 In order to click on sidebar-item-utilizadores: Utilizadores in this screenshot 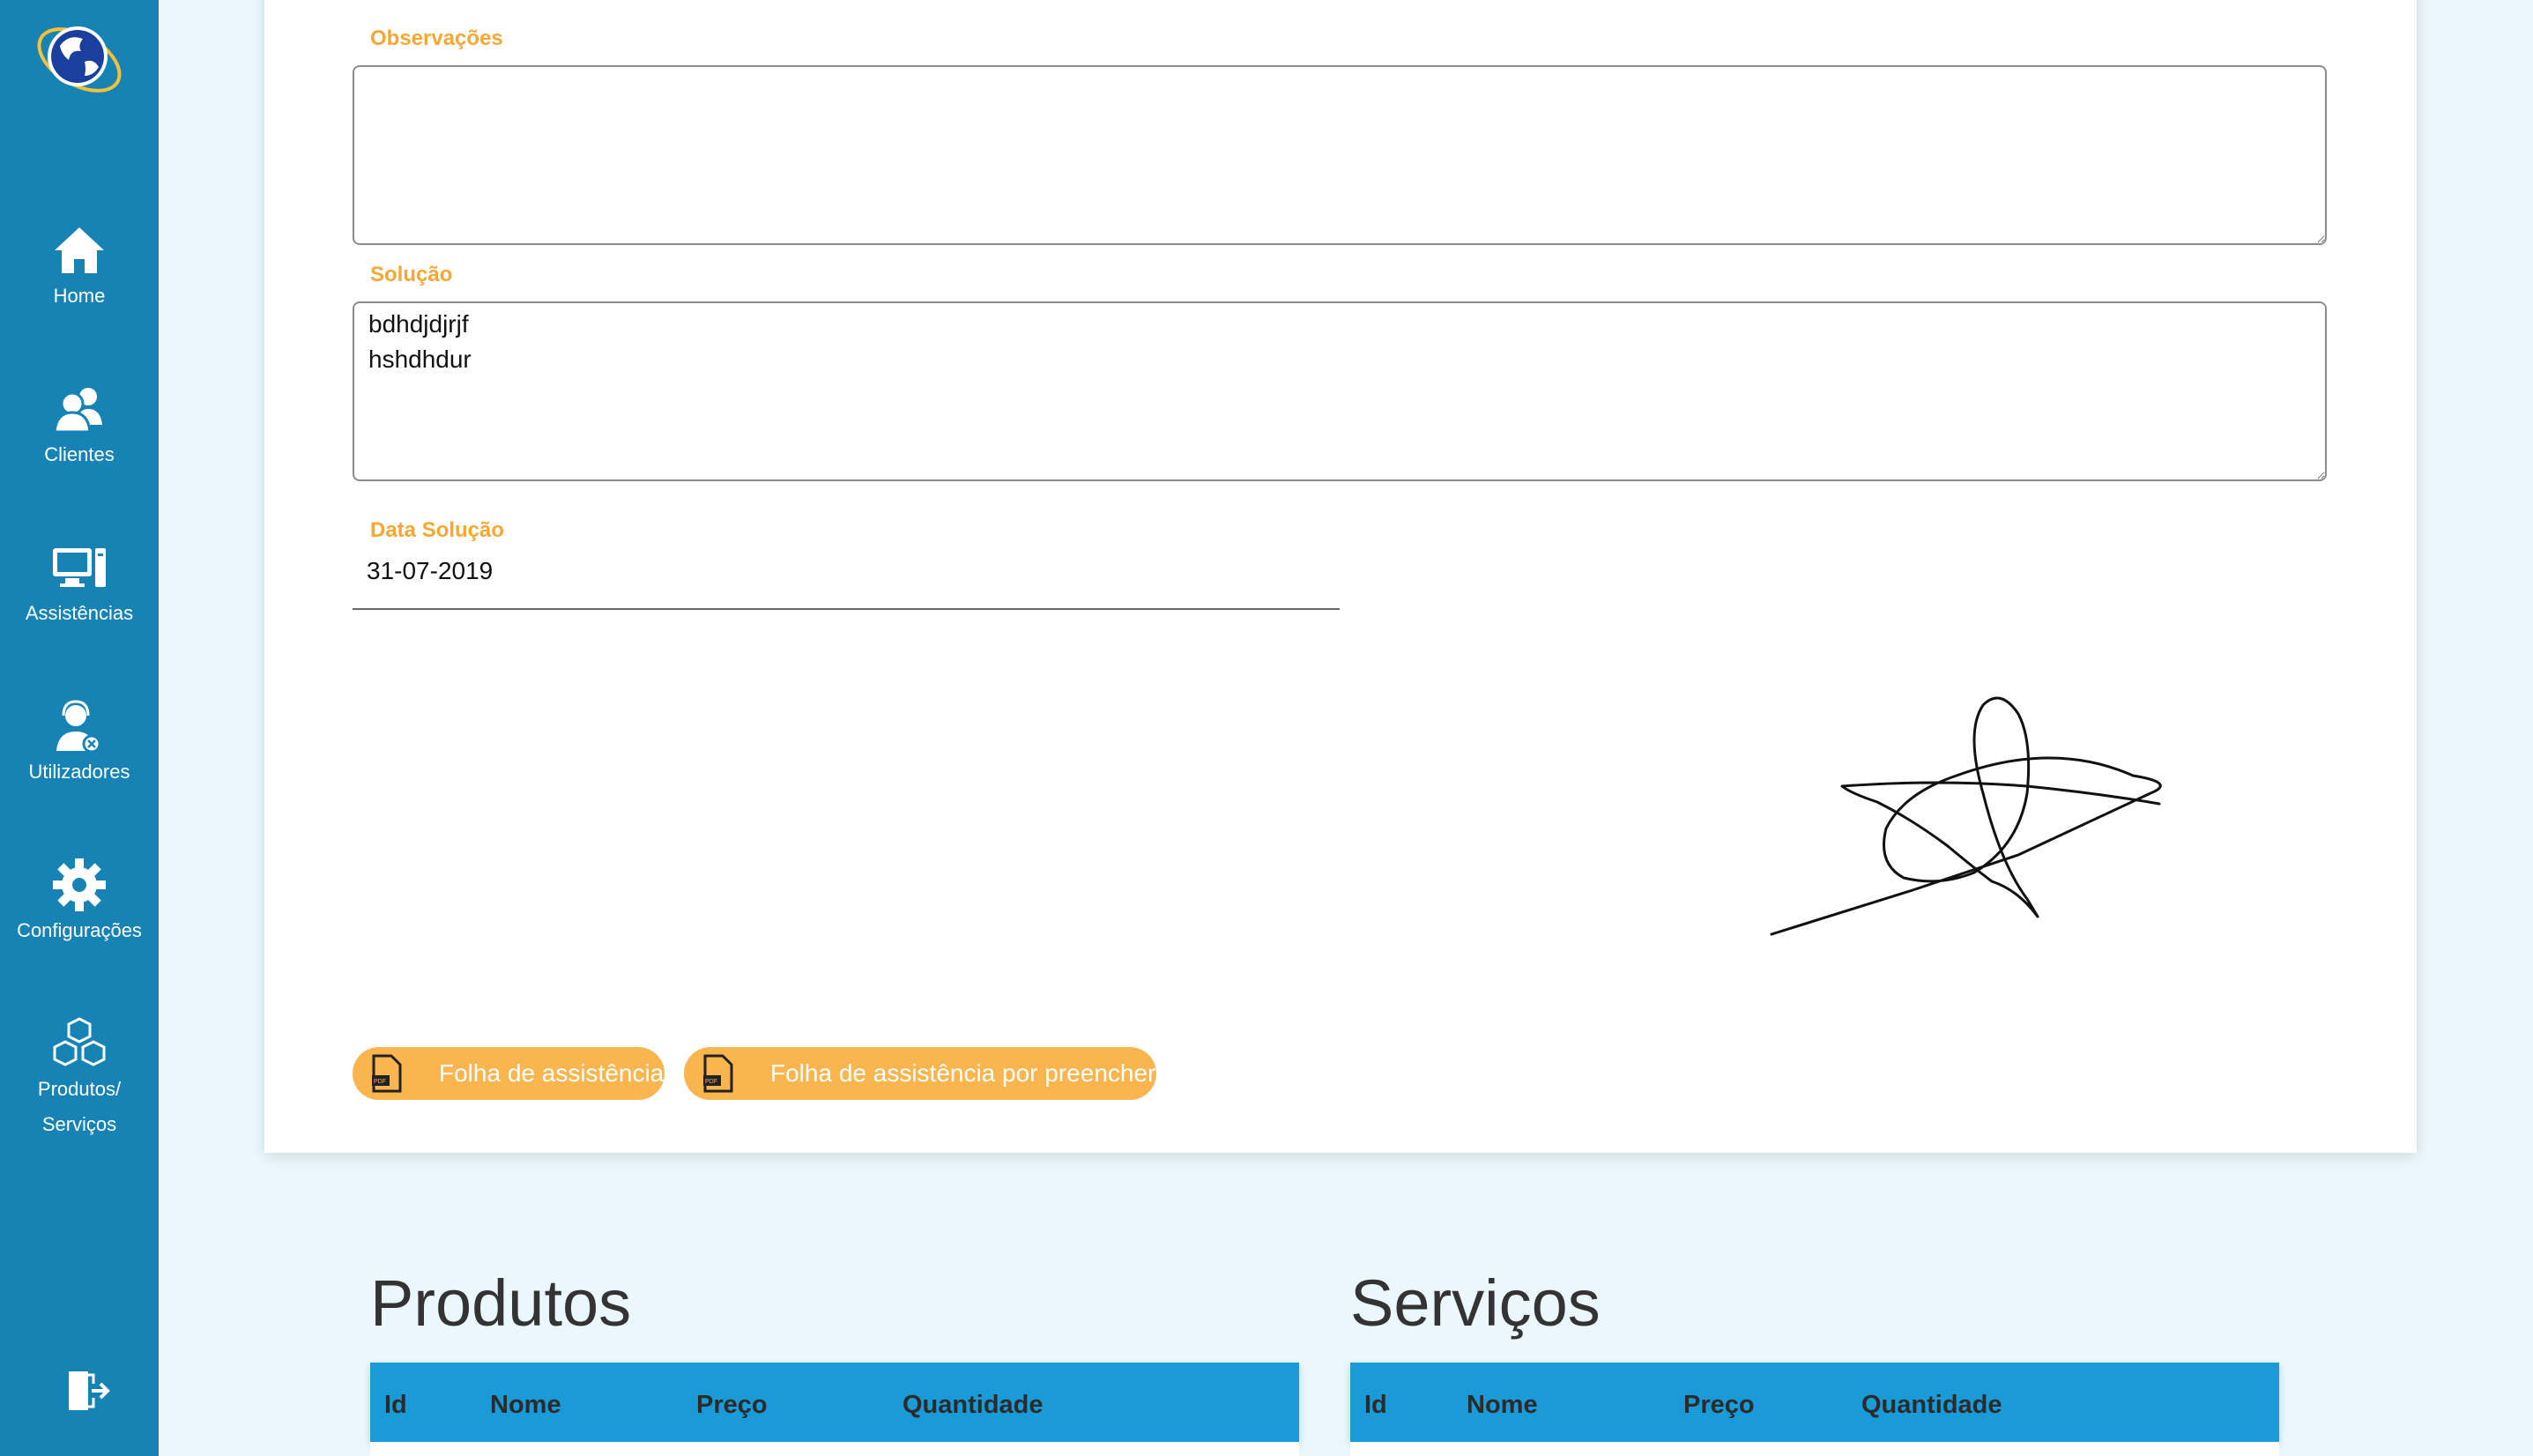, I will do `click(79, 744)`.